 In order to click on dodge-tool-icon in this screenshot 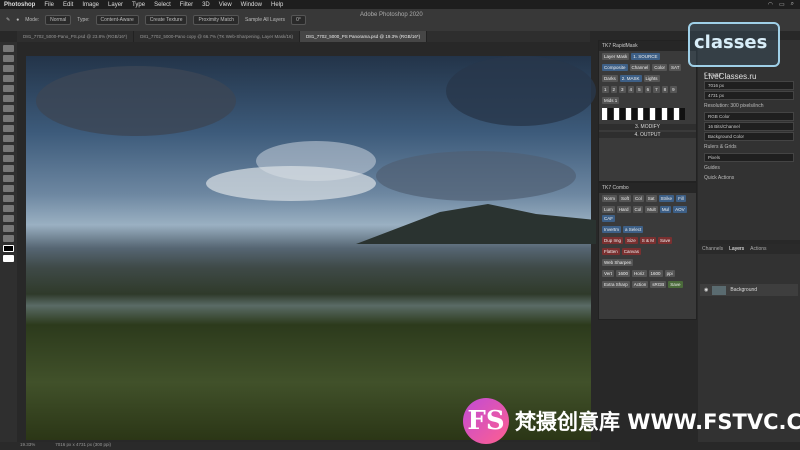, I will do `click(8, 178)`.